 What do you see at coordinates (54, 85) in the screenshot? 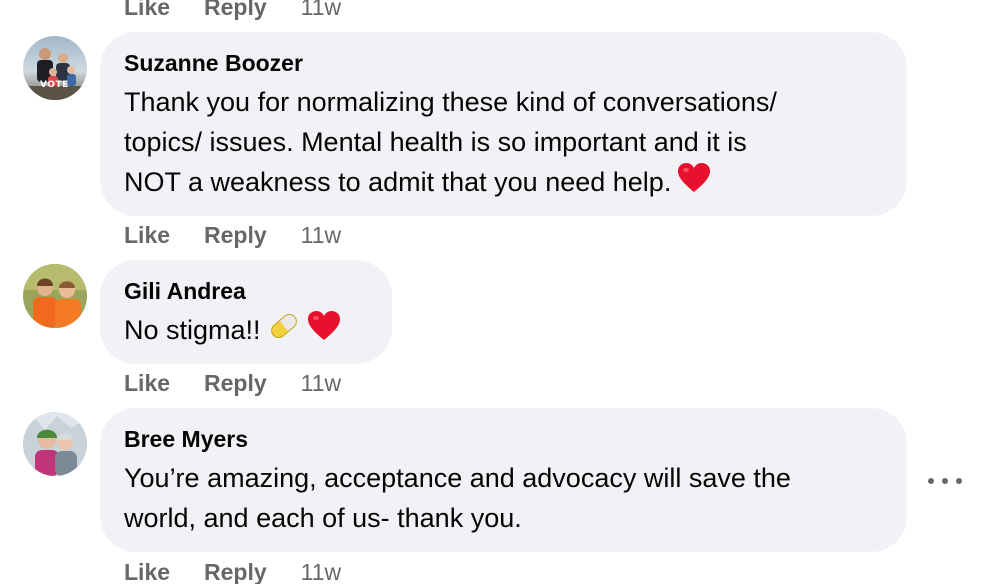
I see `avatar-badge-text: VOTE` at bounding box center [54, 85].